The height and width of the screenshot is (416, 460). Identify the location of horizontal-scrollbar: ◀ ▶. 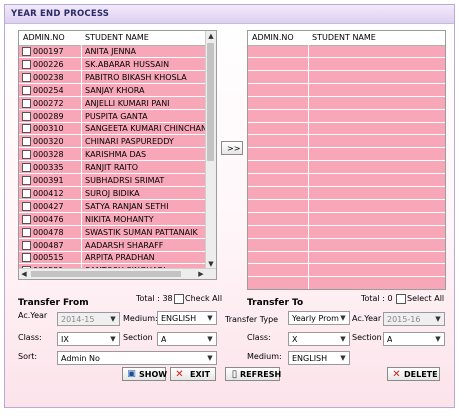
(117, 273).